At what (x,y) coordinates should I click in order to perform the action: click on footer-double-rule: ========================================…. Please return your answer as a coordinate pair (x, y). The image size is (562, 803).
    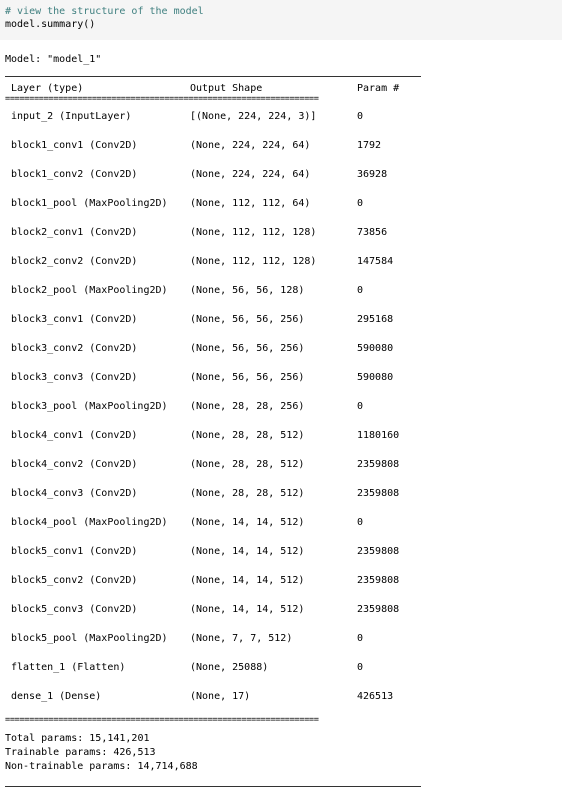
    Looking at the image, I should click on (162, 720).